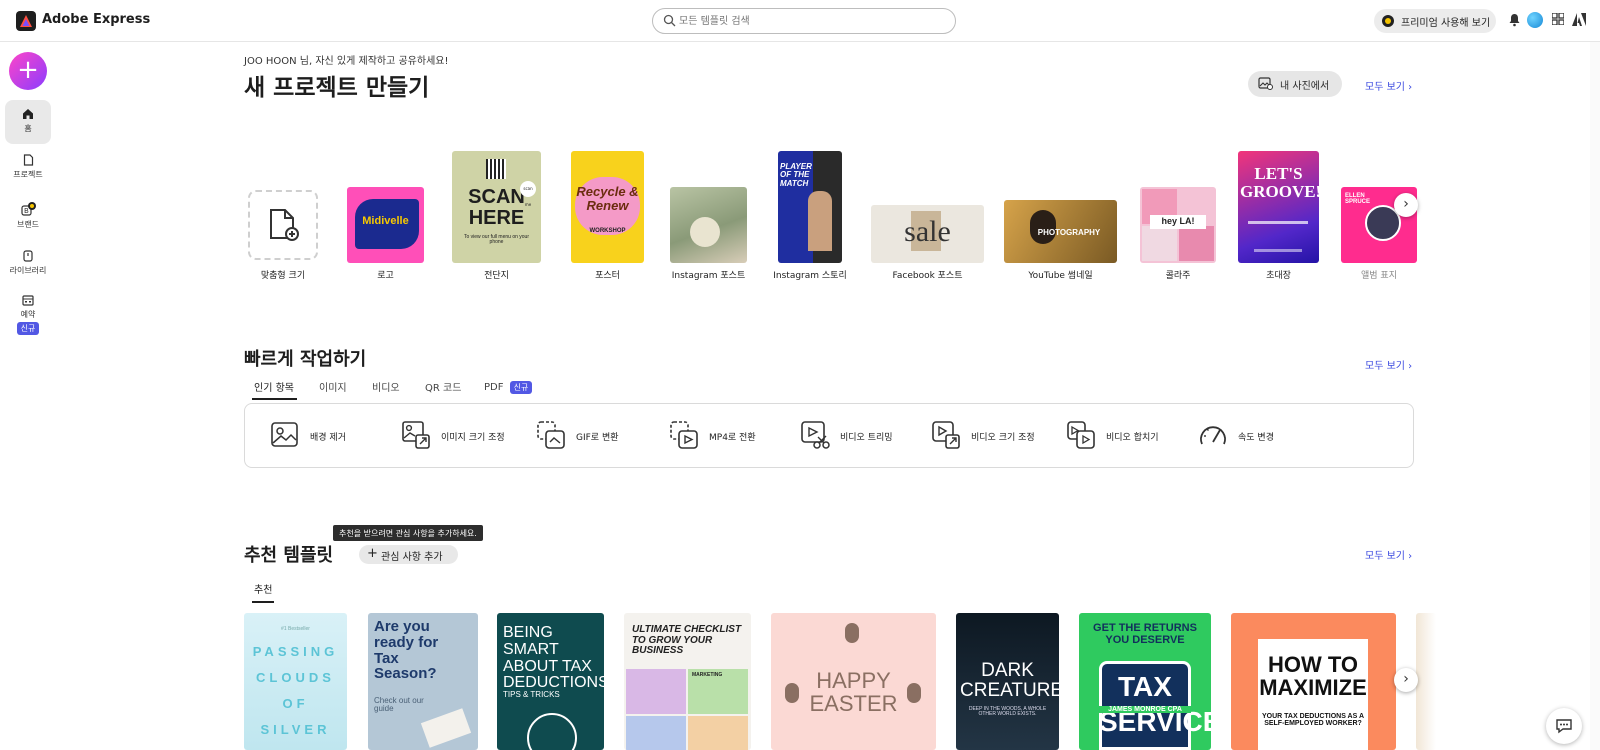  Describe the element at coordinates (732, 438) in the screenshot. I see `quick-action-label: MP4로 전환` at that location.